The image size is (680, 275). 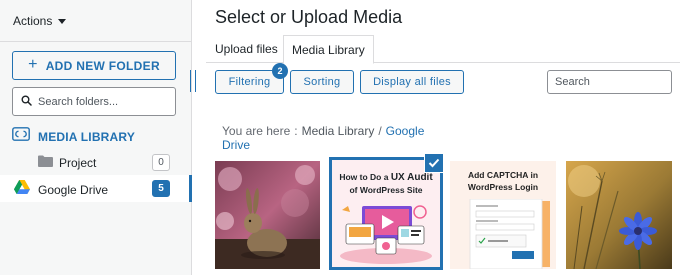 What do you see at coordinates (386, 234) in the screenshot?
I see `ux-audit-illustration` at bounding box center [386, 234].